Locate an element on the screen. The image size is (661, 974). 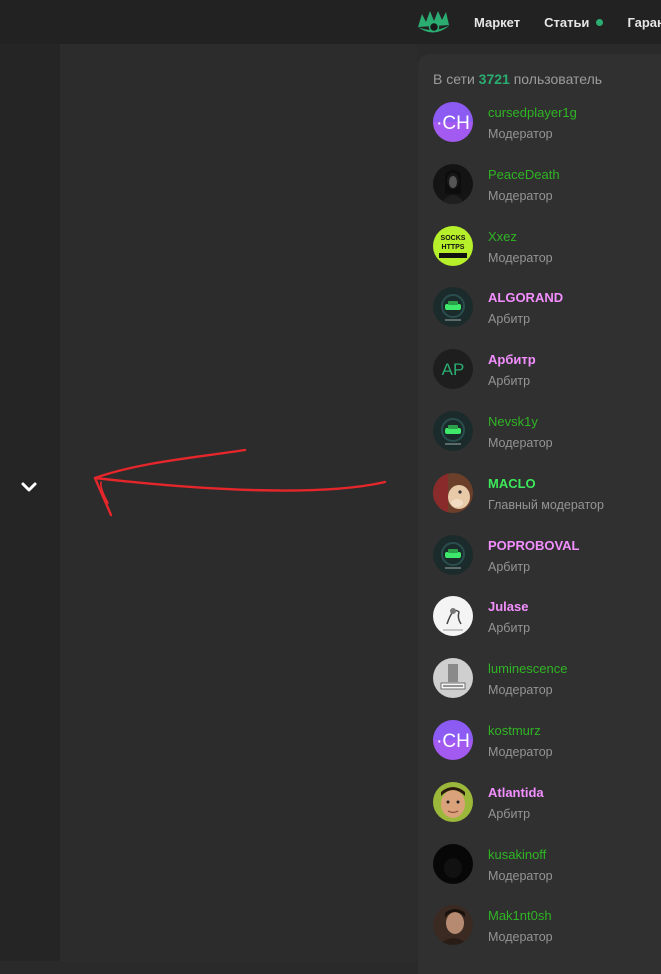
nav-item-label: Гарант is located at coordinates (644, 22).